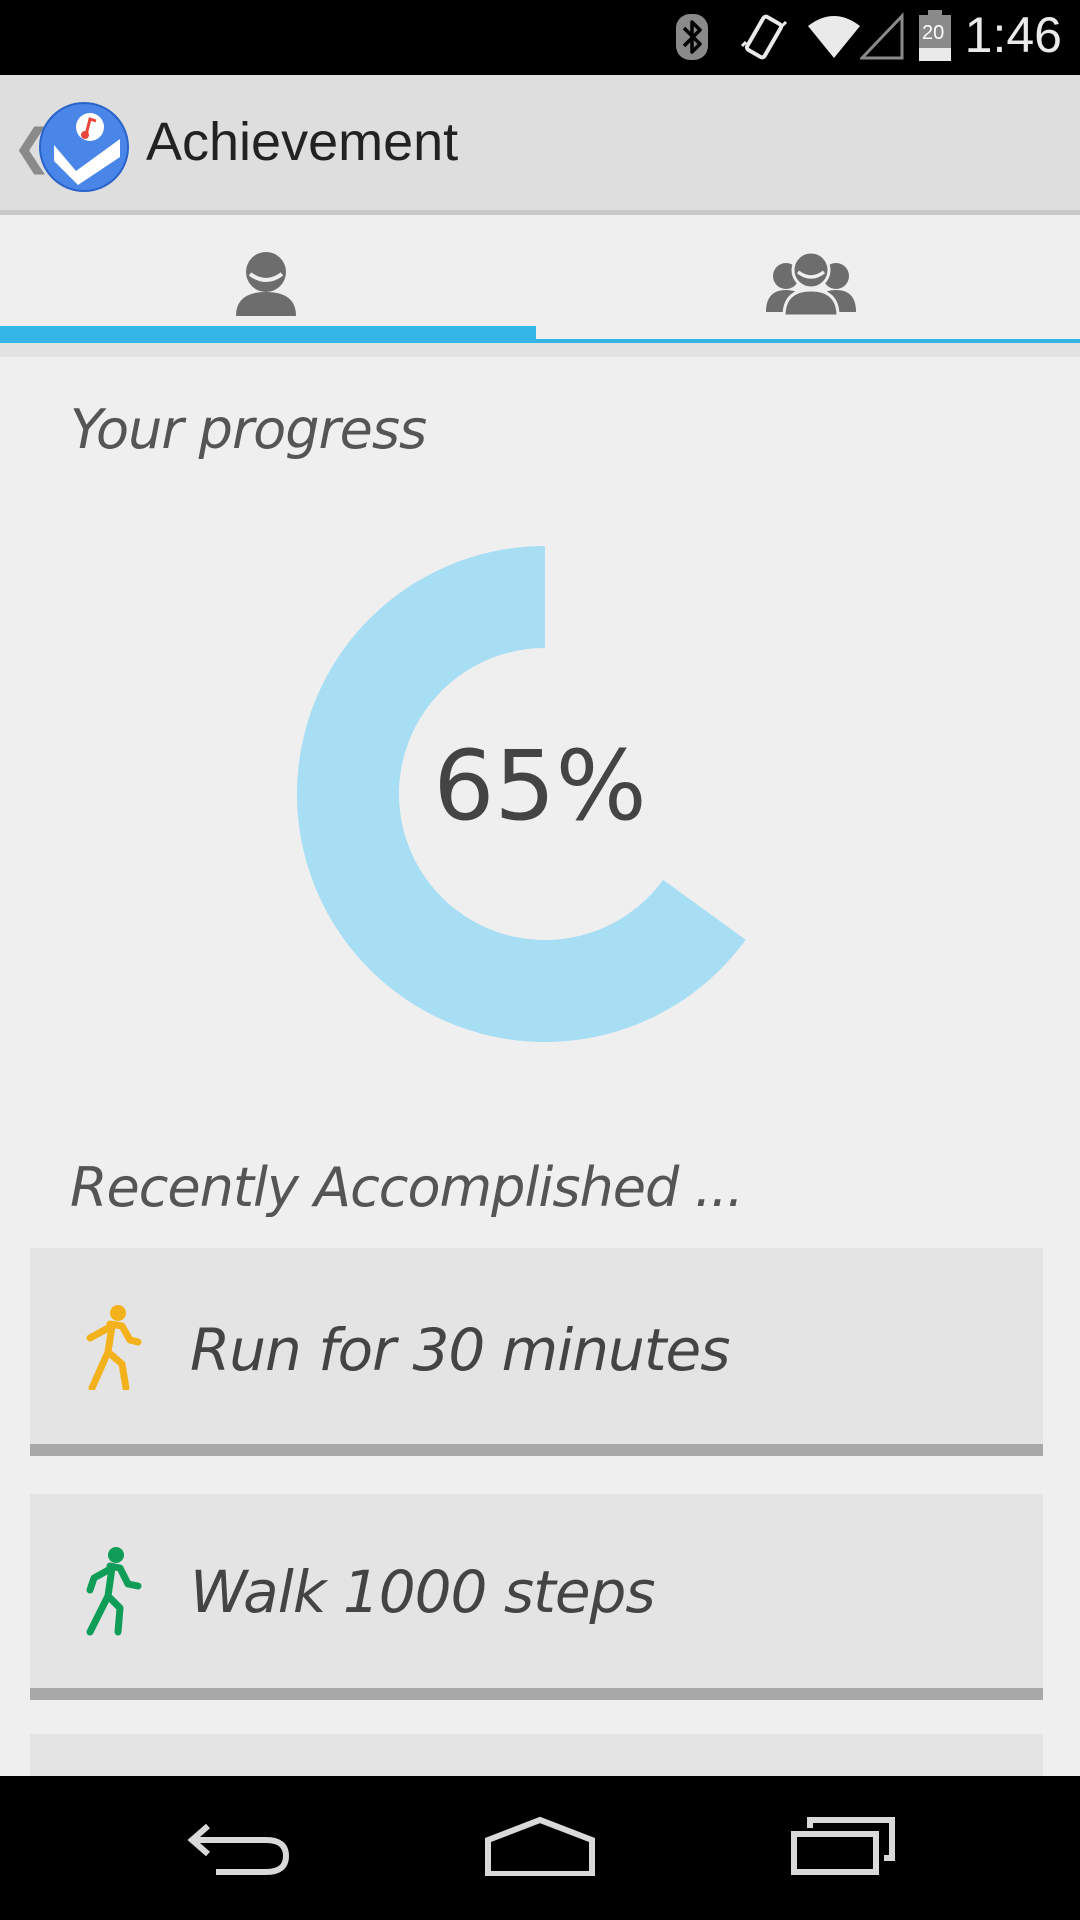  I want to click on navigation-bar, so click(540, 1848).